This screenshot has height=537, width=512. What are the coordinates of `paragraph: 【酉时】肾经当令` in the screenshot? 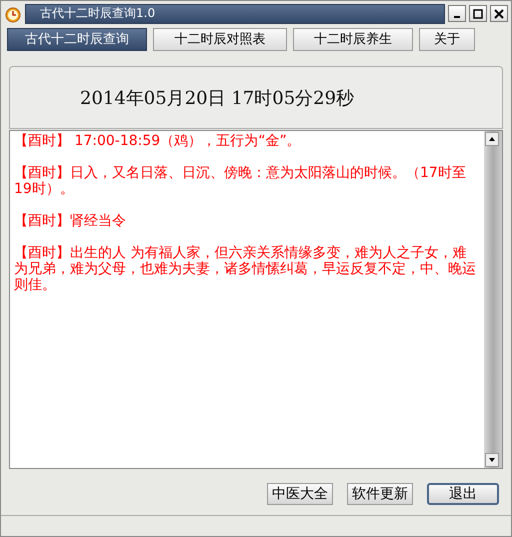 It's located at (70, 221).